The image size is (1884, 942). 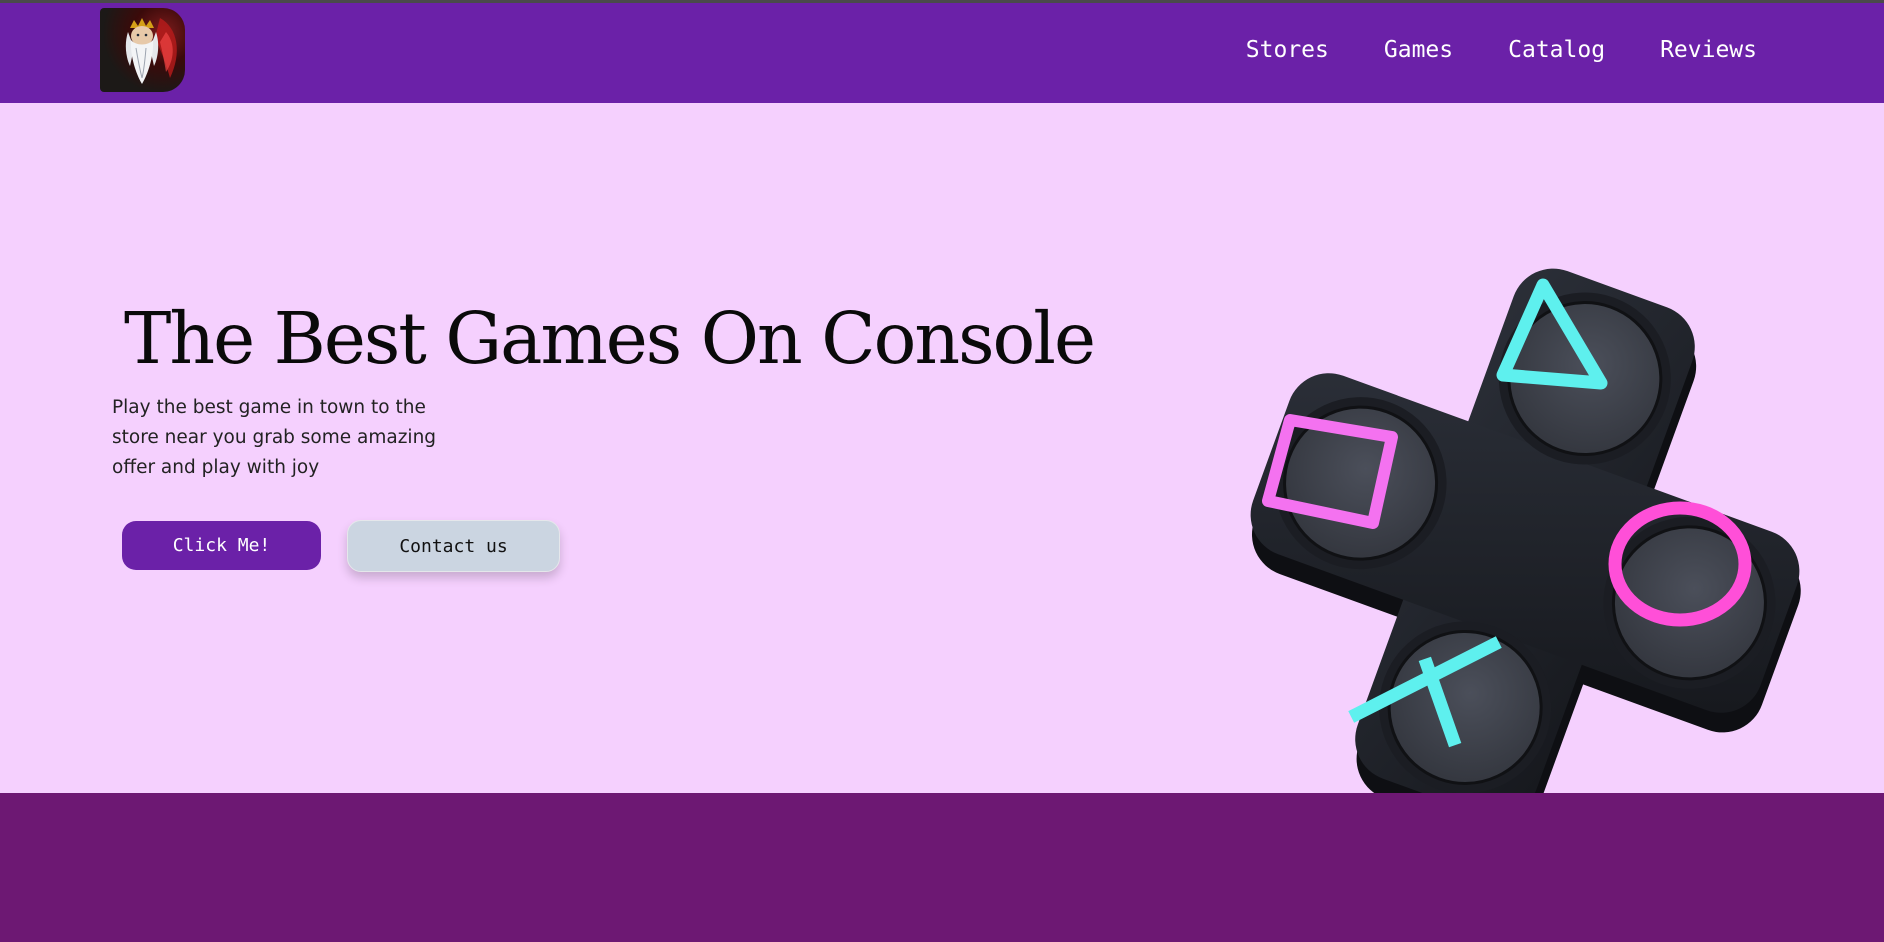 What do you see at coordinates (610, 338) in the screenshot?
I see `hero-title: The Best Games On Console` at bounding box center [610, 338].